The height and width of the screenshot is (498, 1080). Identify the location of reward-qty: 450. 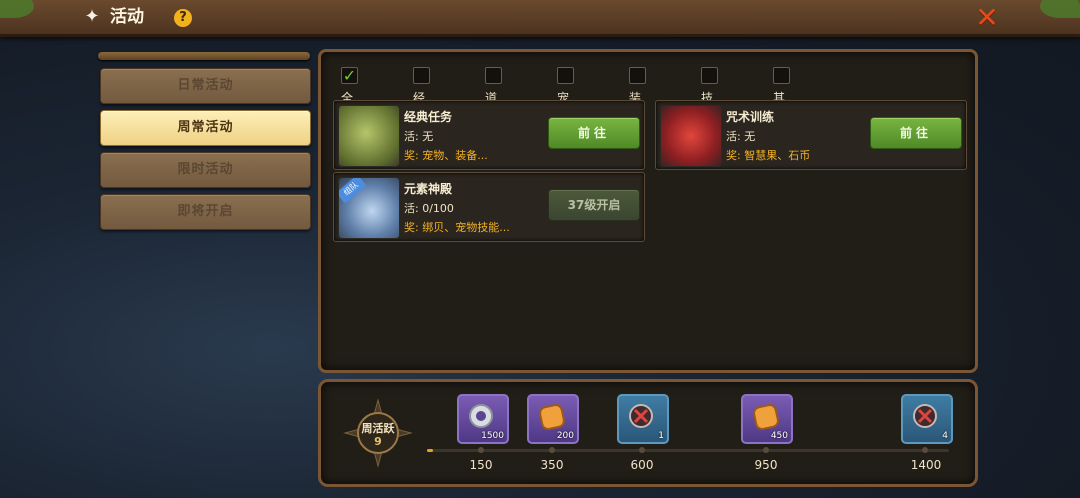
(779, 436).